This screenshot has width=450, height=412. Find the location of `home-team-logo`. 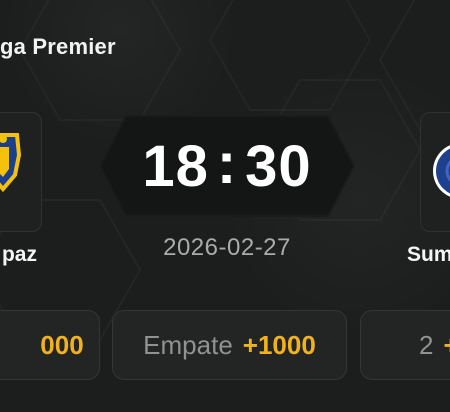

home-team-logo is located at coordinates (21, 172).